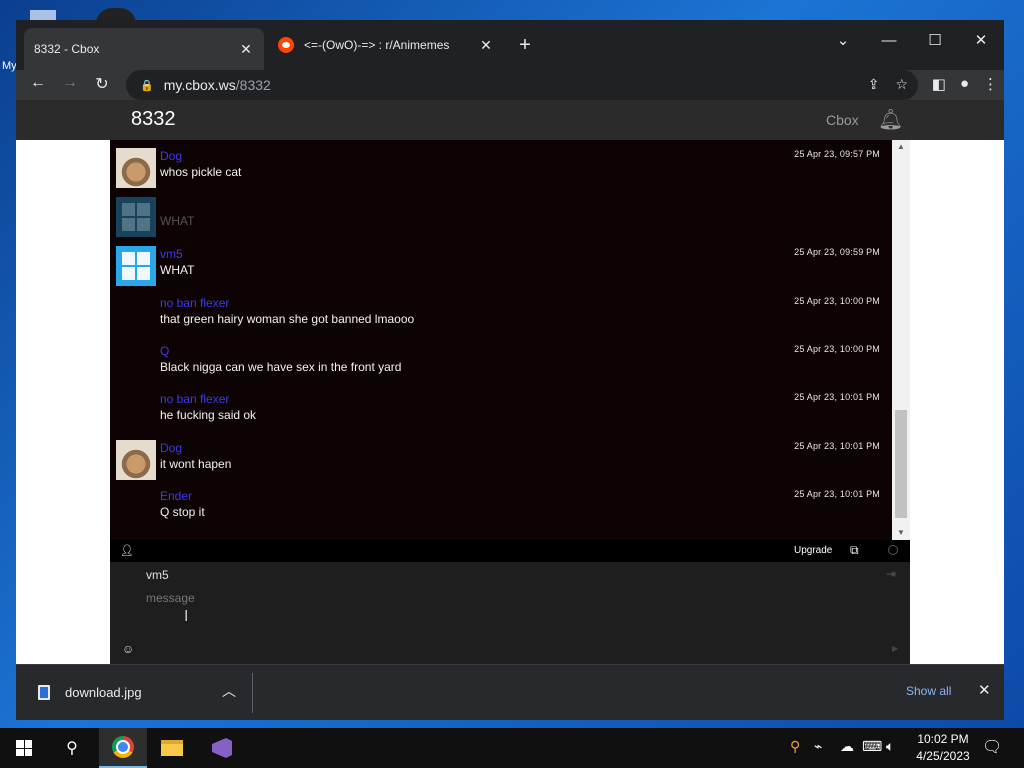 The height and width of the screenshot is (768, 1024). I want to click on chat-scrollbar: ▲ ▼, so click(901, 340).